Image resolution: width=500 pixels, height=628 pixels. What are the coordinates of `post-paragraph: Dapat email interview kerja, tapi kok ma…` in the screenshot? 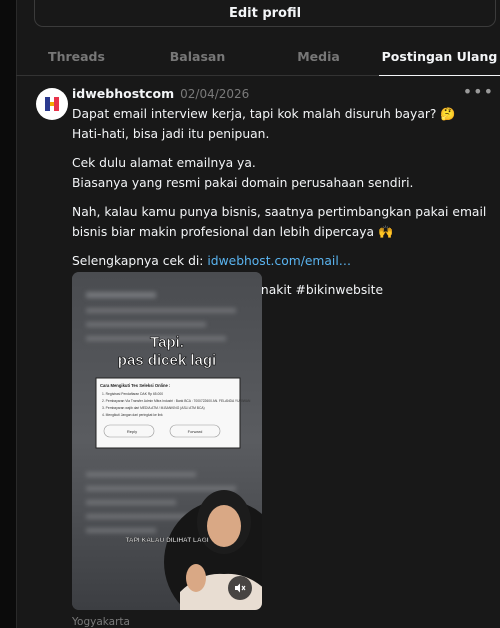 It's located at (264, 124).